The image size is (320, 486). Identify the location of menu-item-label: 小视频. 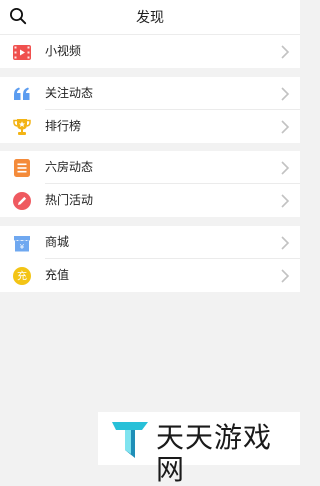
(63, 51).